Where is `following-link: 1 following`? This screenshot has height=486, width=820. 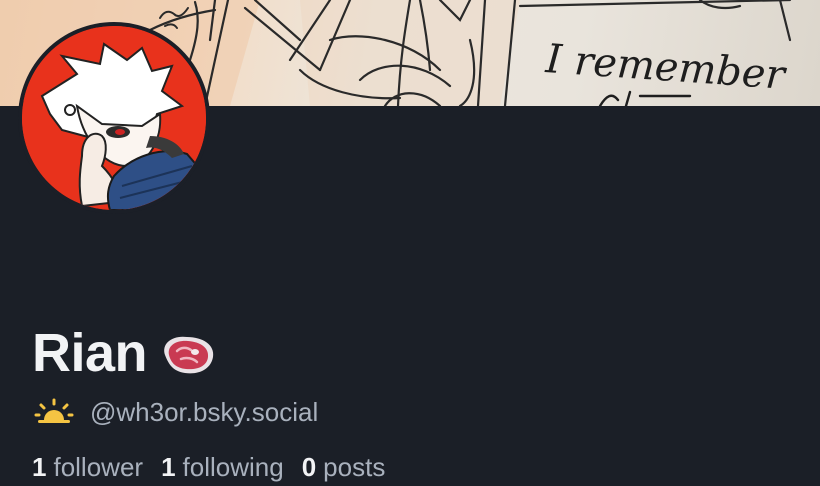
following-link: 1 following is located at coordinates (222, 467).